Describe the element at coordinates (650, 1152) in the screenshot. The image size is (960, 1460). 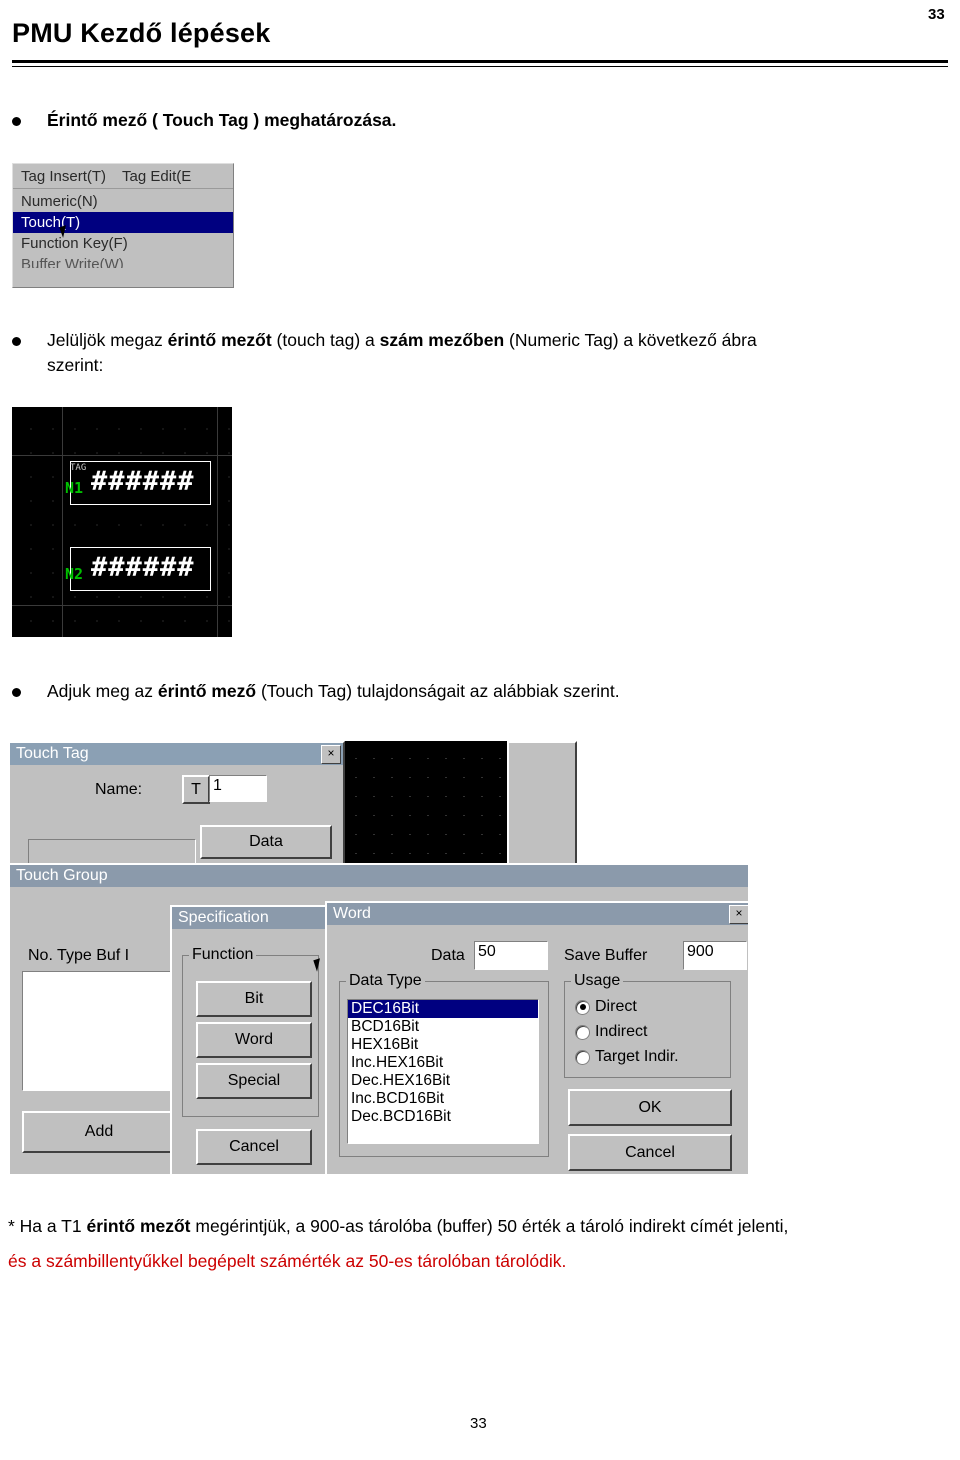
I see `word-cancel-button: Cancel` at that location.